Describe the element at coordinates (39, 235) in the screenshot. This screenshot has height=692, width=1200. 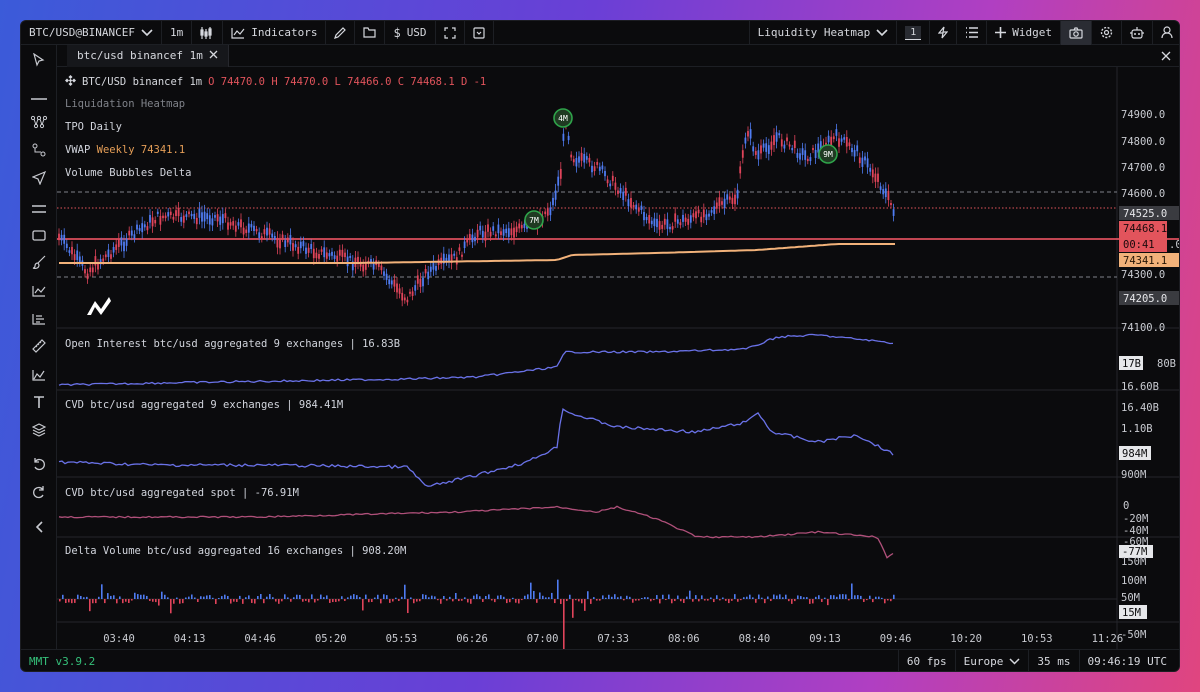
I see `rectangle-tool` at that location.